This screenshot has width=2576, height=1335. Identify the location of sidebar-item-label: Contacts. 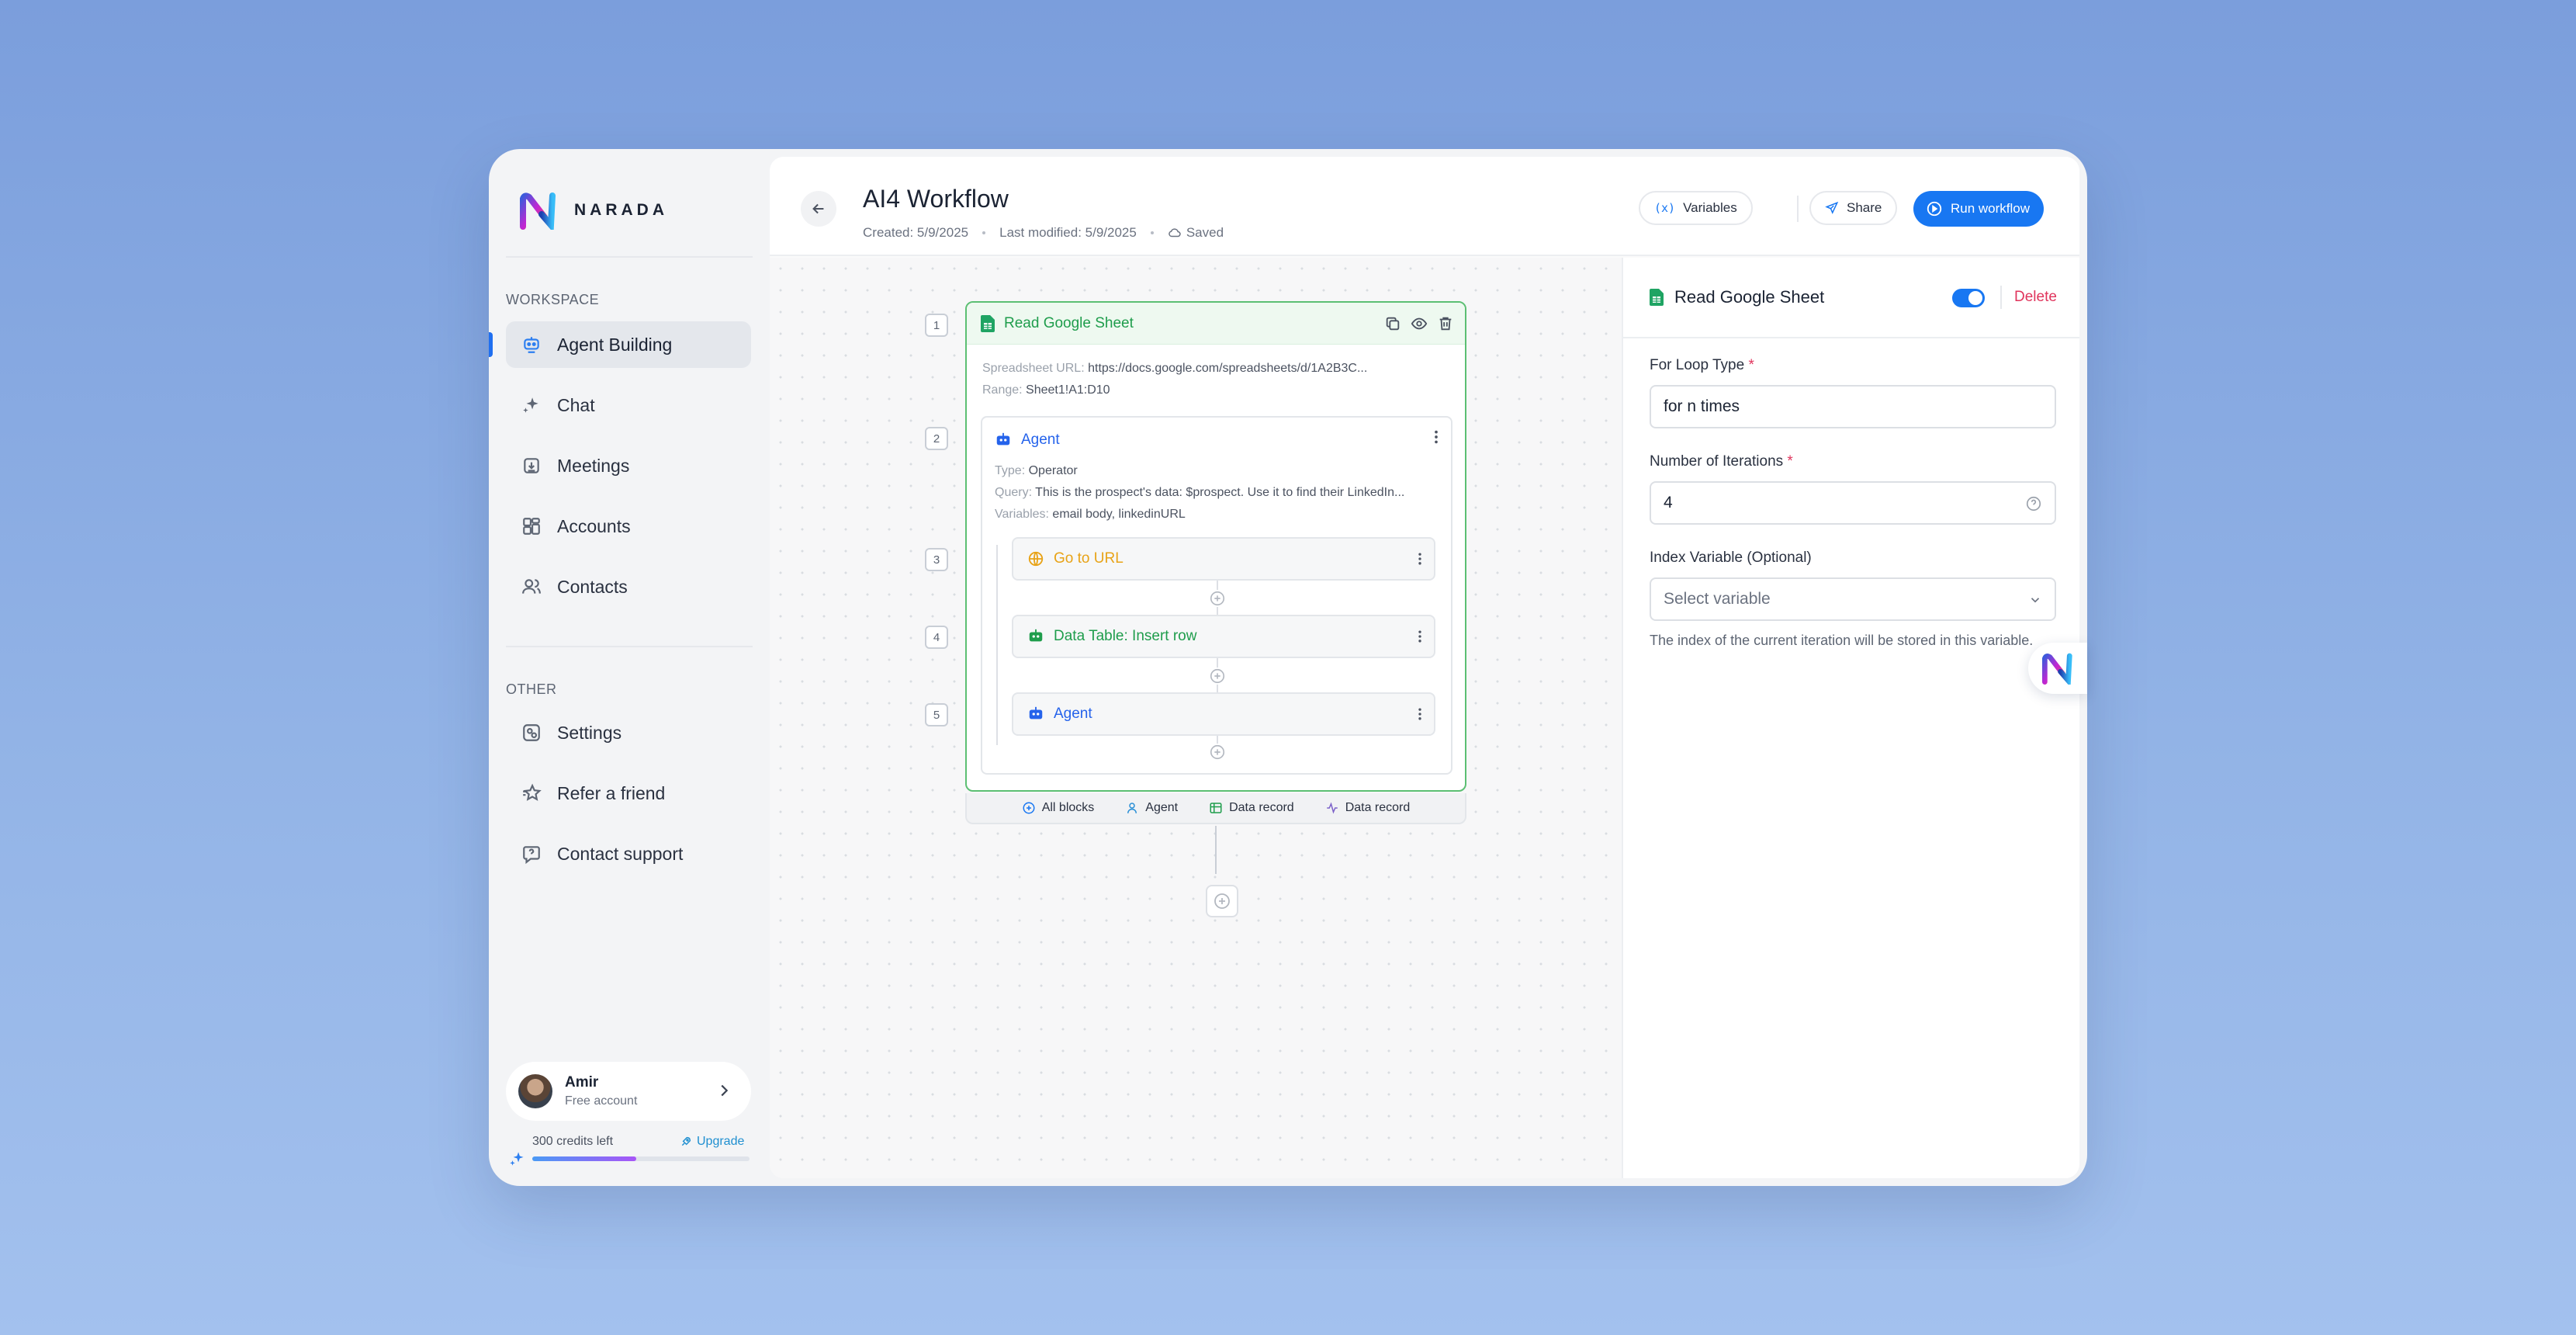
(592, 586).